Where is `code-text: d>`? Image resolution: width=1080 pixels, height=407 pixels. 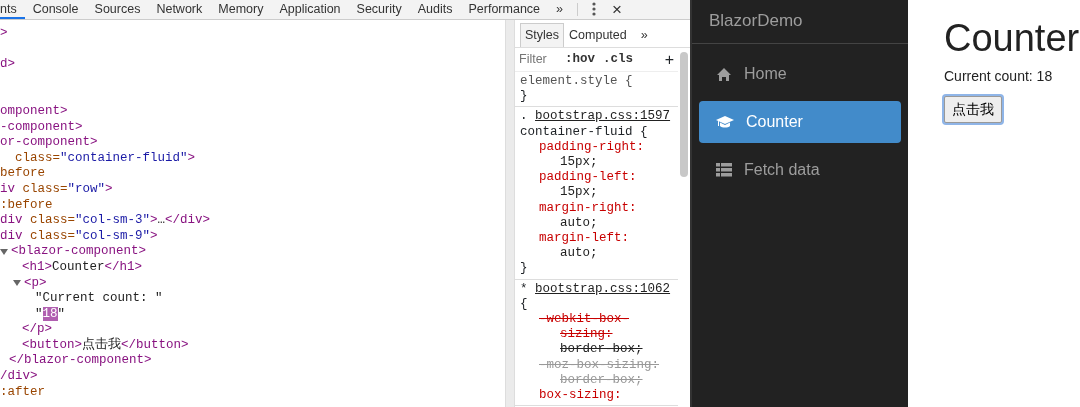
code-text: d> is located at coordinates (7, 65).